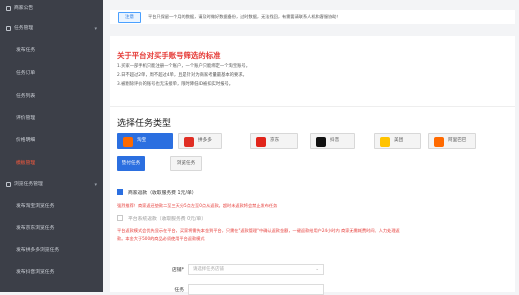  What do you see at coordinates (129, 17) in the screenshot?
I see `notice-badge: 注意` at bounding box center [129, 17].